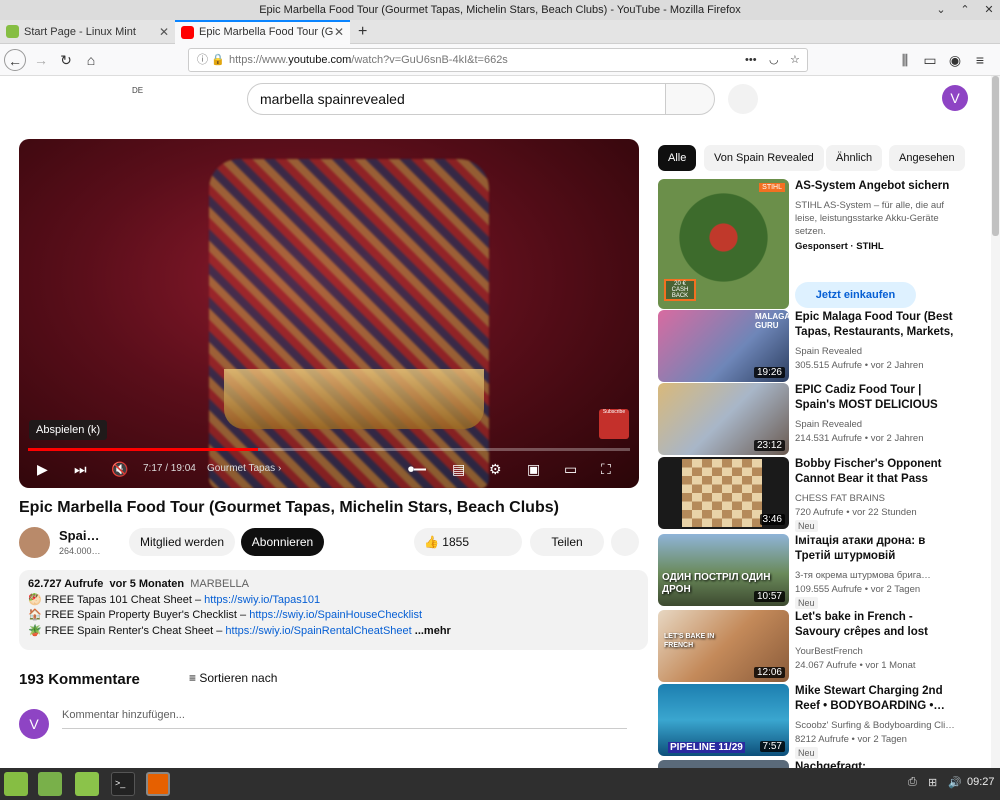 This screenshot has width=1000, height=800. I want to click on menu-icon: ≡, so click(980, 60).